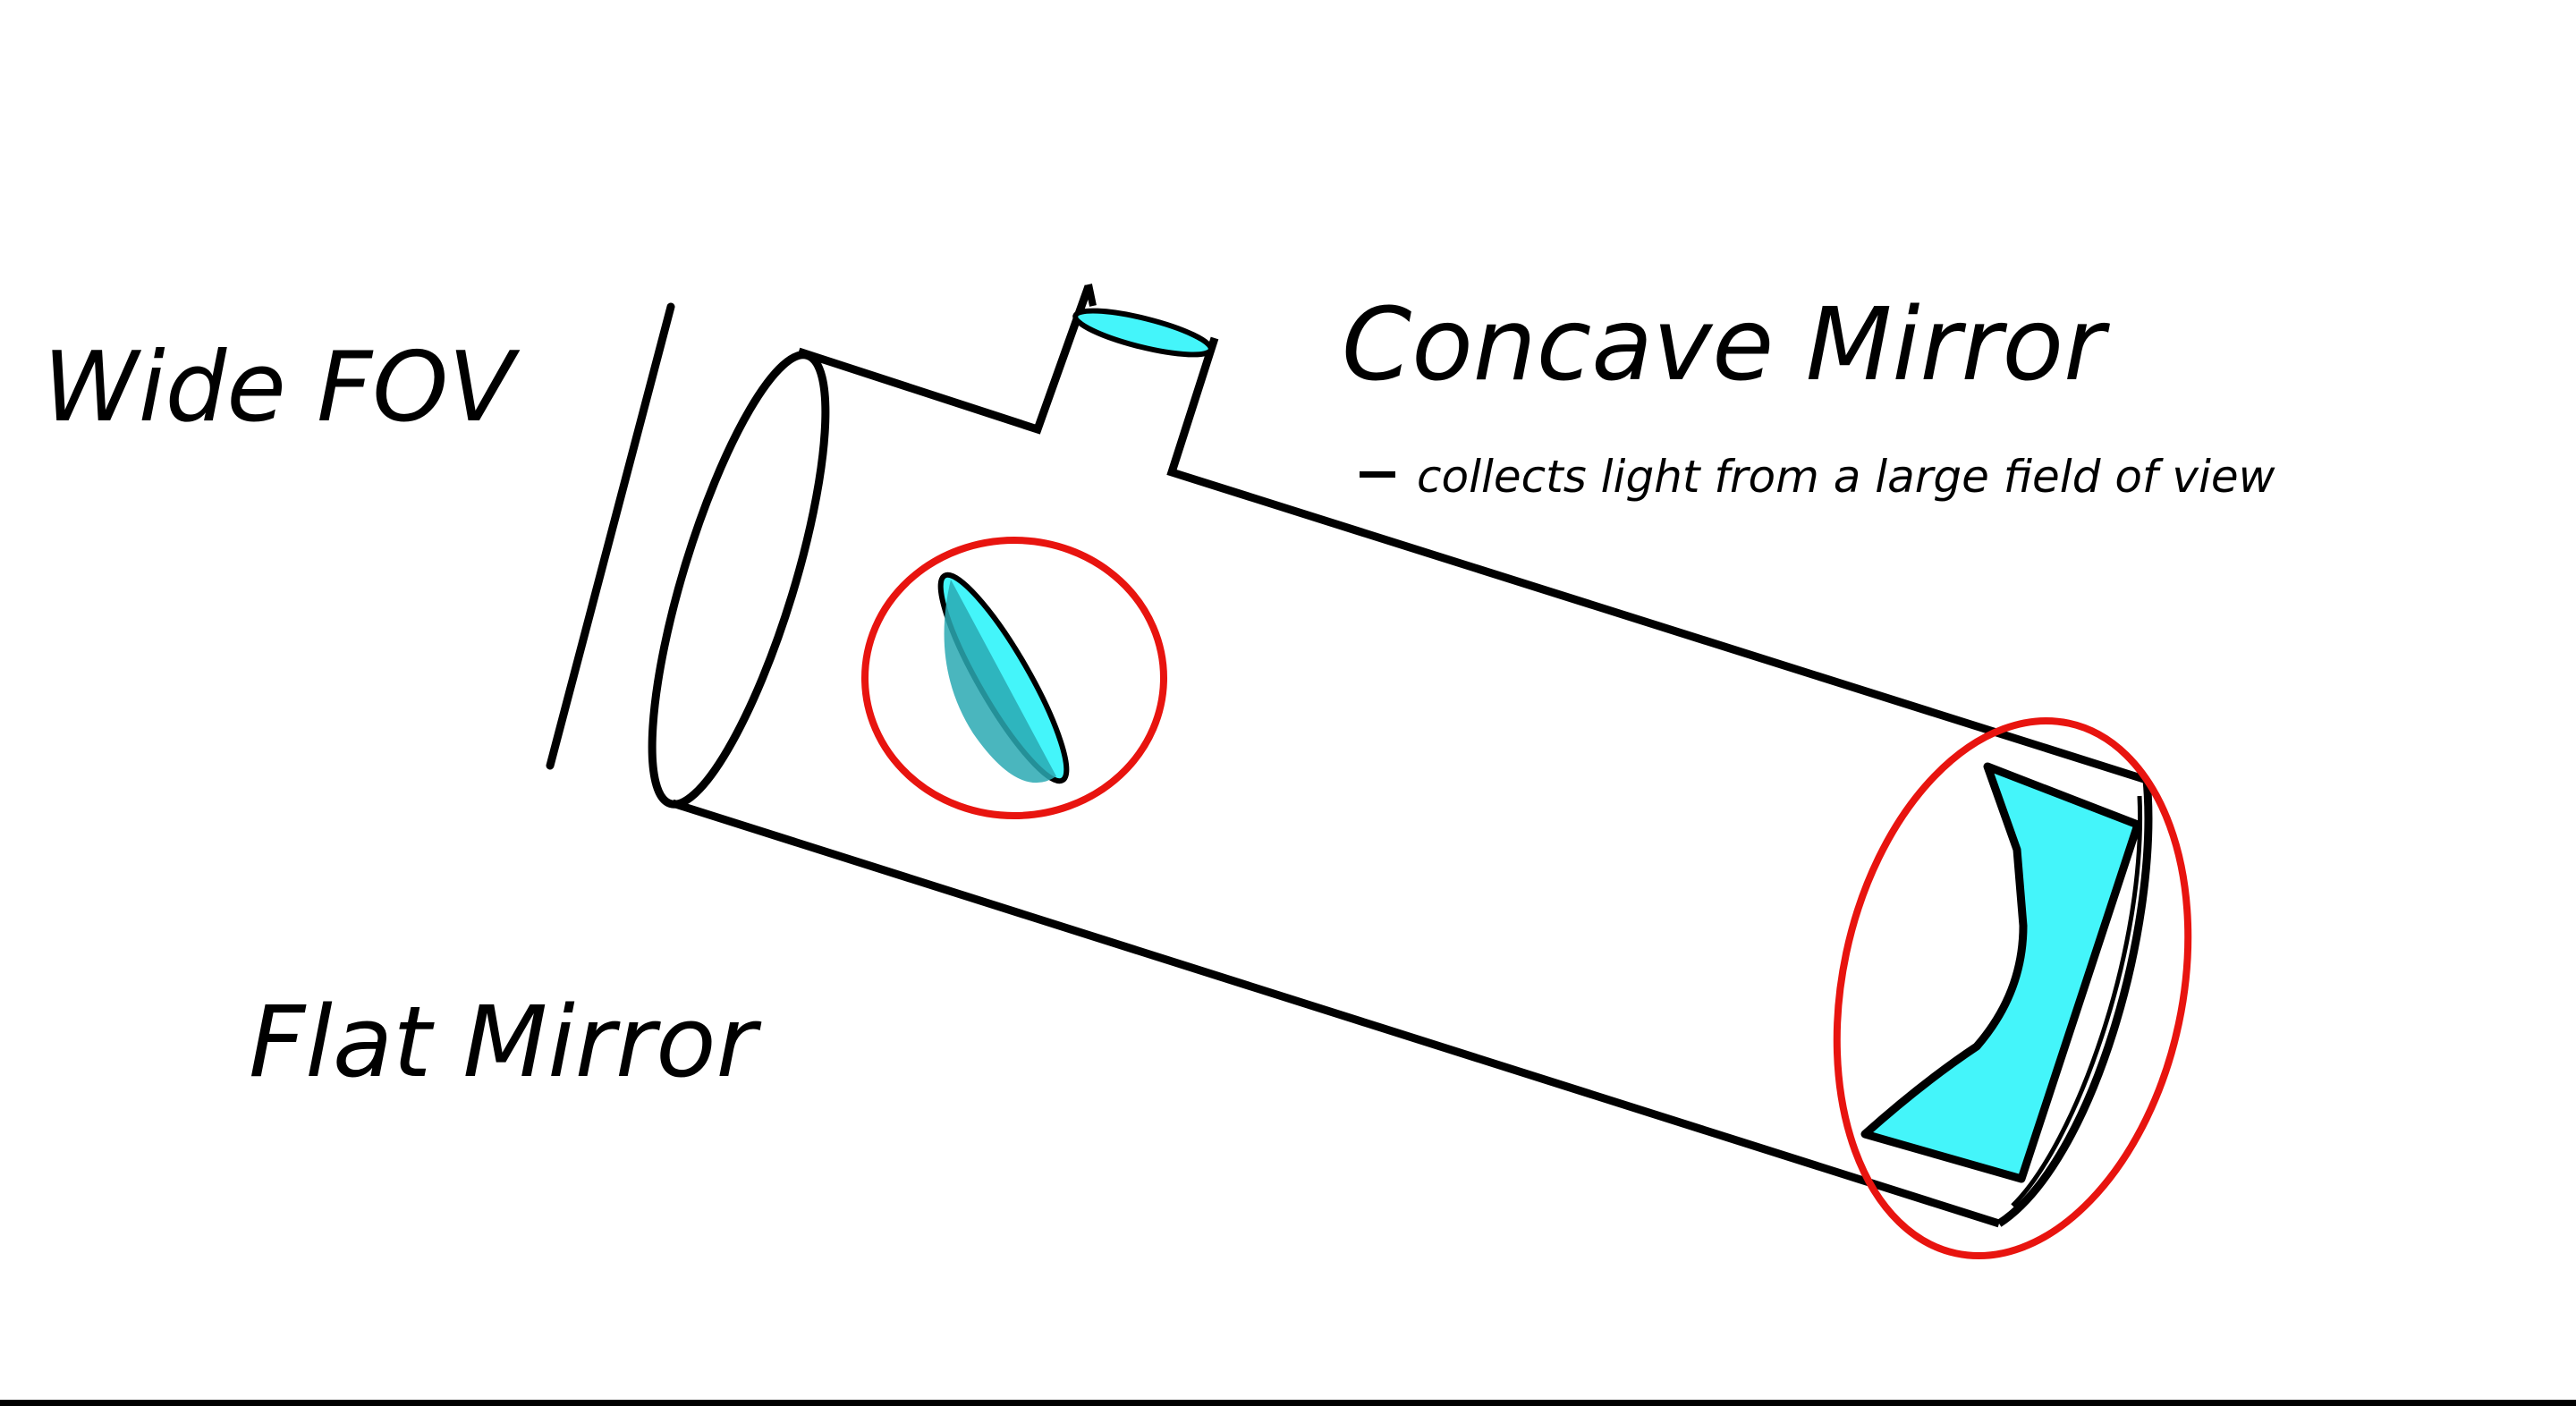 The height and width of the screenshot is (1406, 2576). I want to click on concave-mirror, so click(2001, 973).